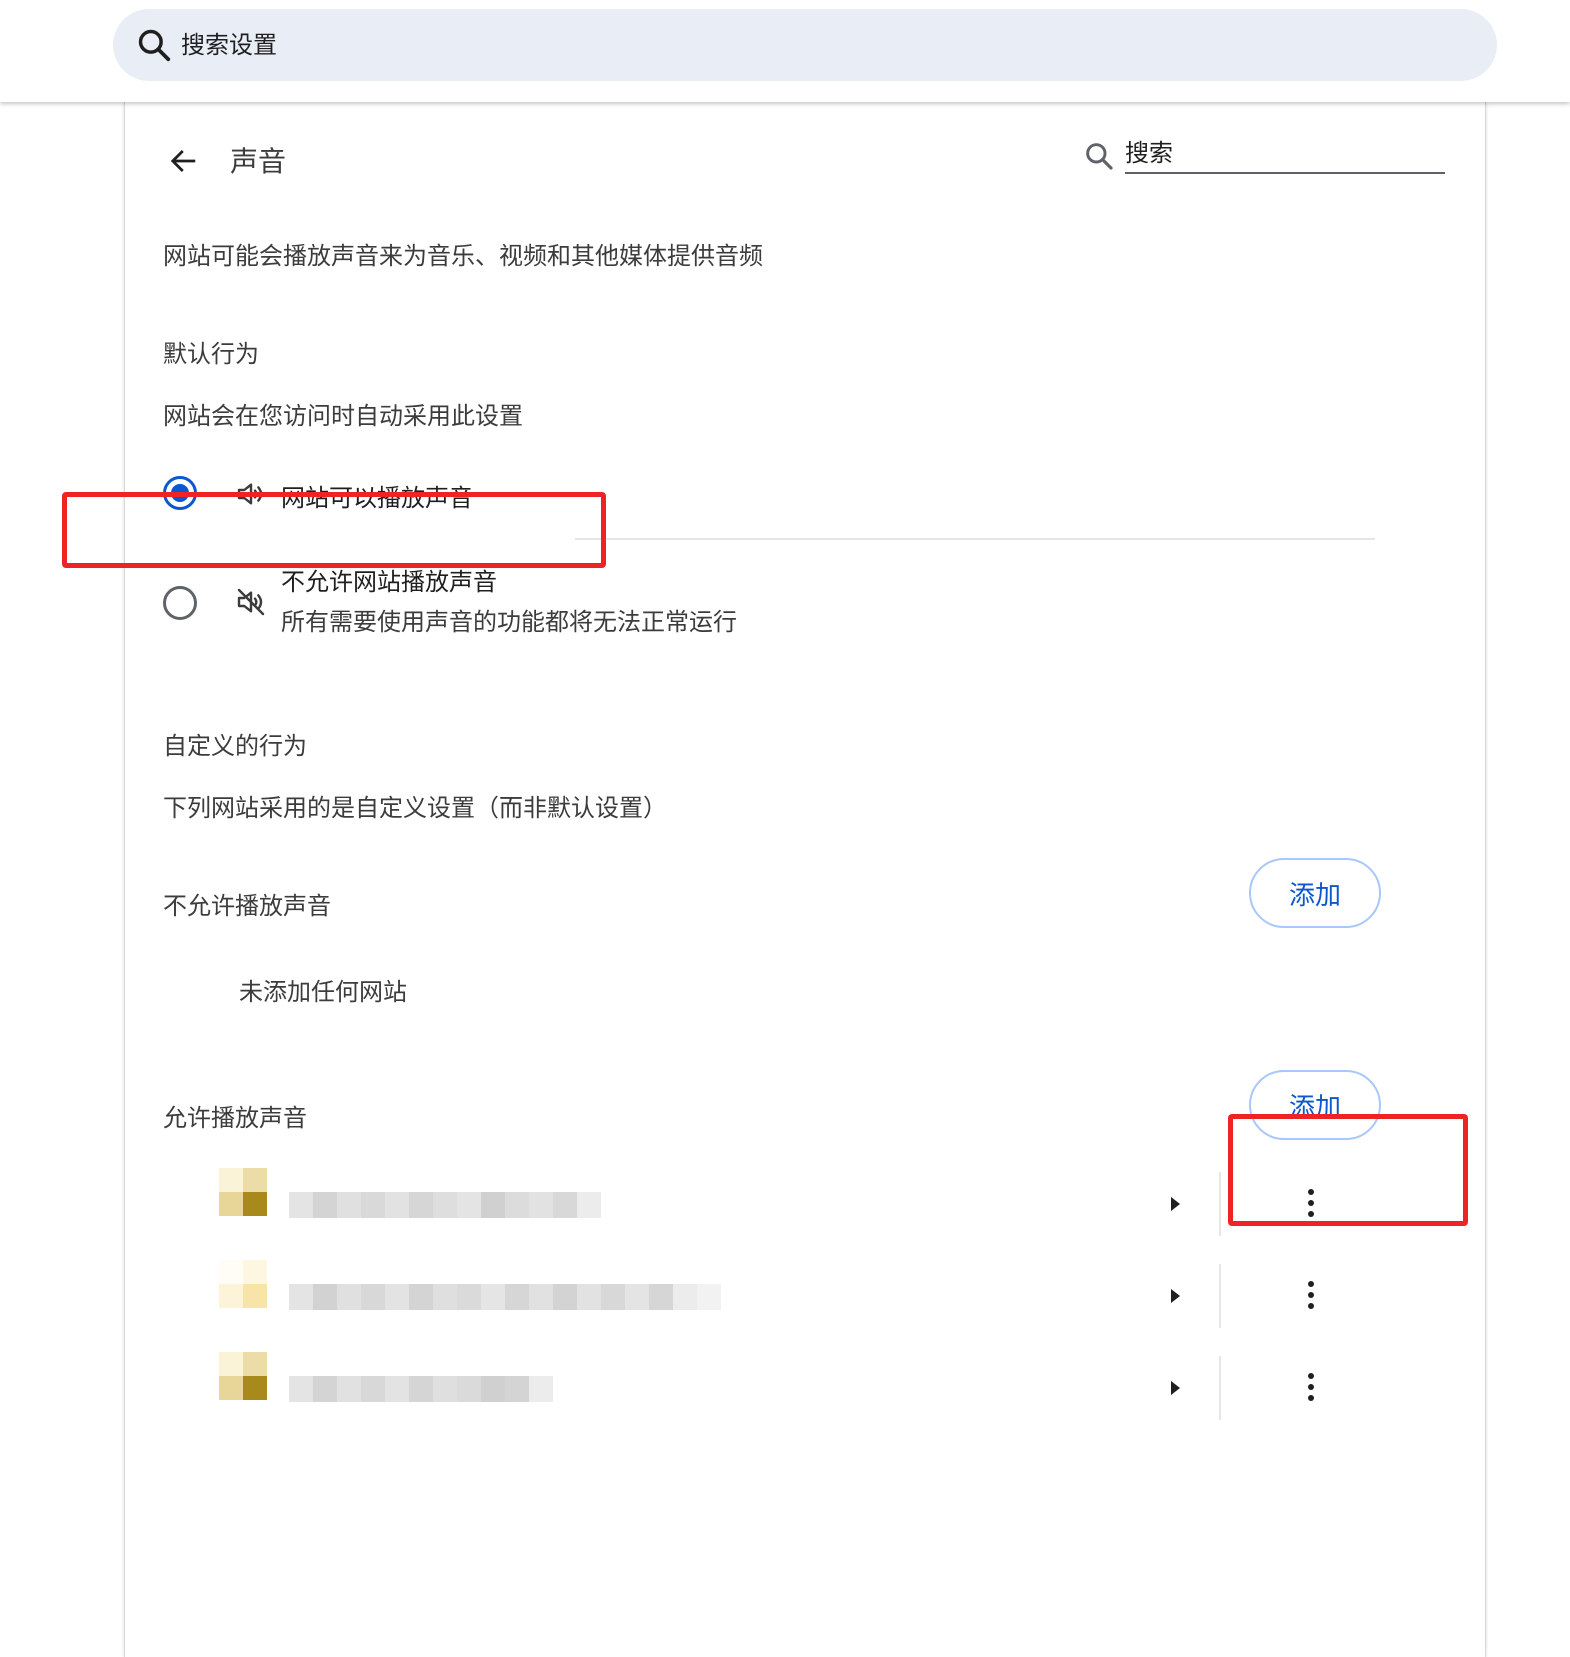 The height and width of the screenshot is (1657, 1570). I want to click on page-description: 网站可能会播放声音来为音乐、视频和其他媒体提供音频, so click(463, 256).